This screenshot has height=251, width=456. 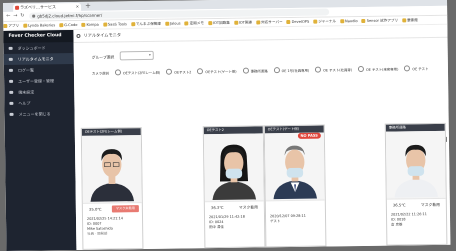 I want to click on close-tab-icon: ✕, so click(x=77, y=7).